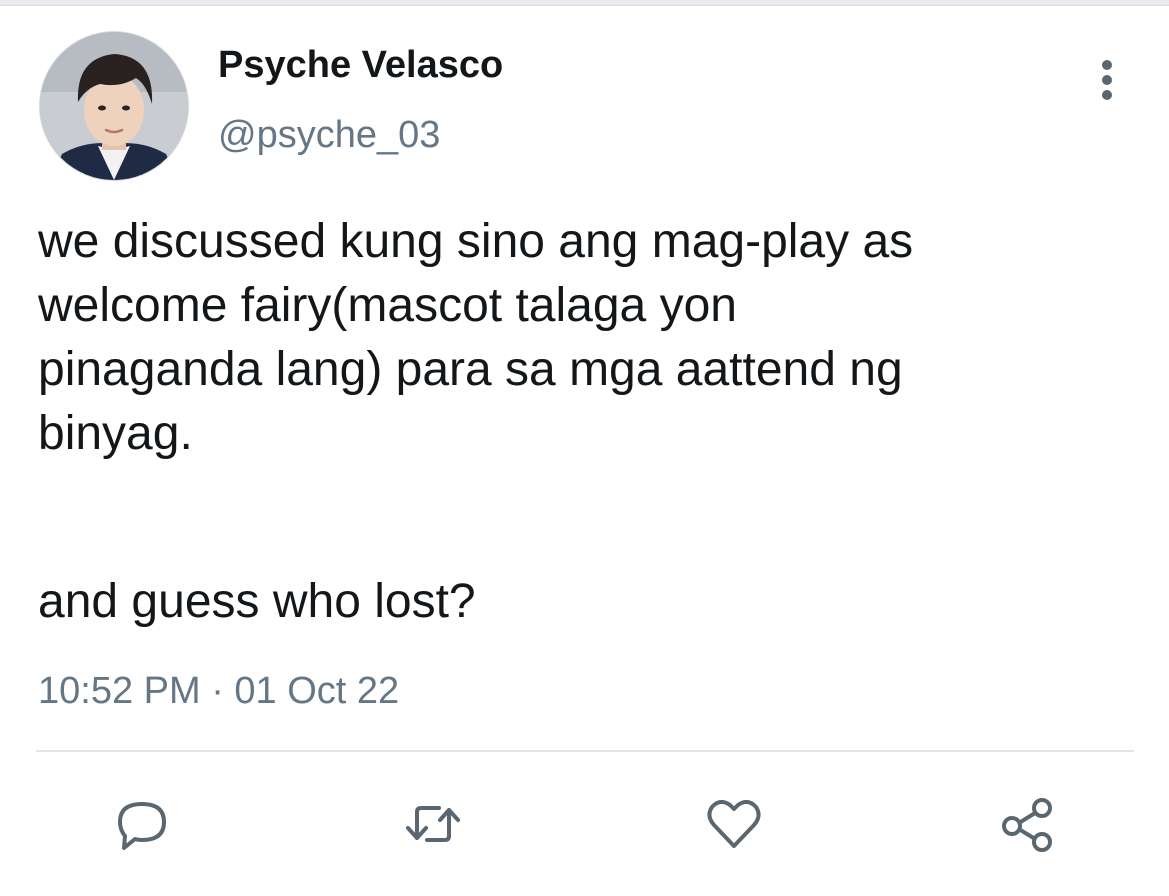 The image size is (1169, 896). I want to click on reply-button, so click(142, 824).